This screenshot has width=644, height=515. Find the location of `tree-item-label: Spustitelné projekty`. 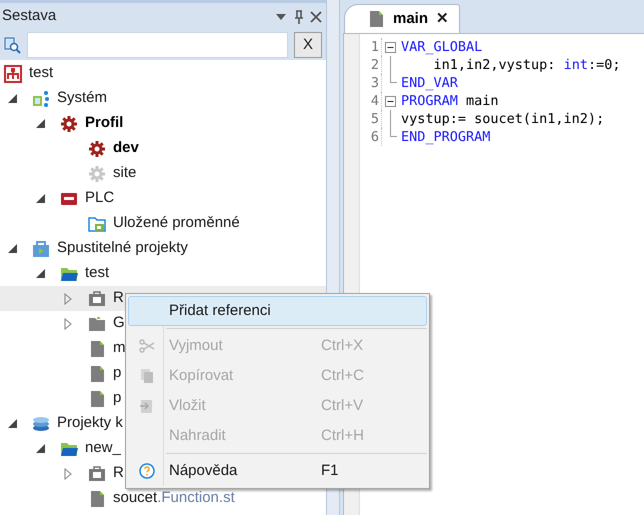

tree-item-label: Spustitelné projekty is located at coordinates (122, 248).